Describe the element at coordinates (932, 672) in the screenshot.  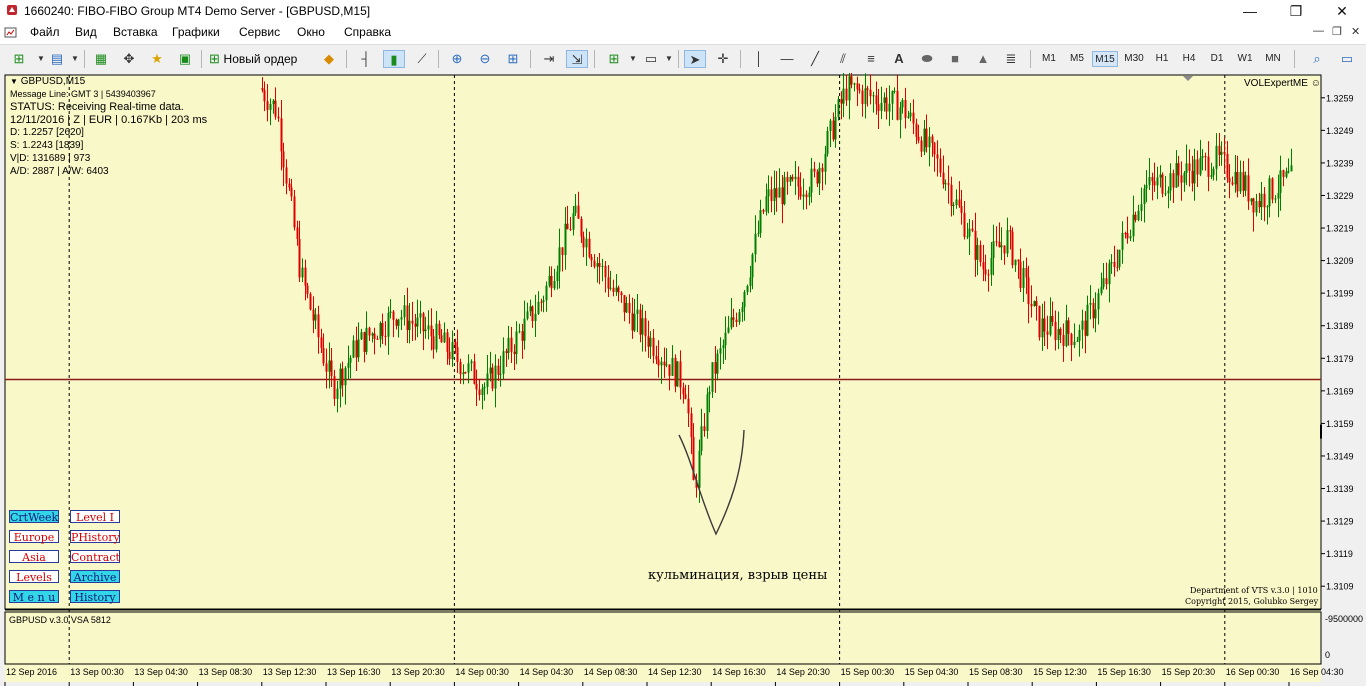
I see `time-tick-label: 15 Sep 04:30` at that location.